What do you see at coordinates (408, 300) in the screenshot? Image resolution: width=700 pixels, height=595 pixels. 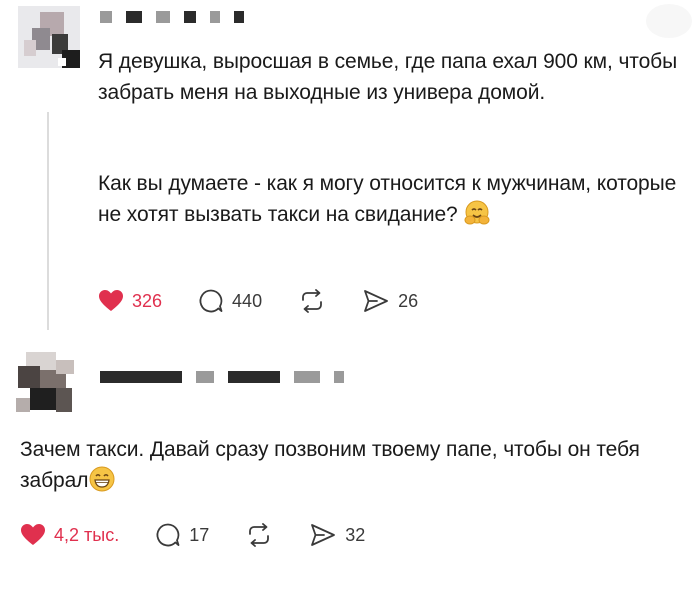 I see `post-share-count: 26` at bounding box center [408, 300].